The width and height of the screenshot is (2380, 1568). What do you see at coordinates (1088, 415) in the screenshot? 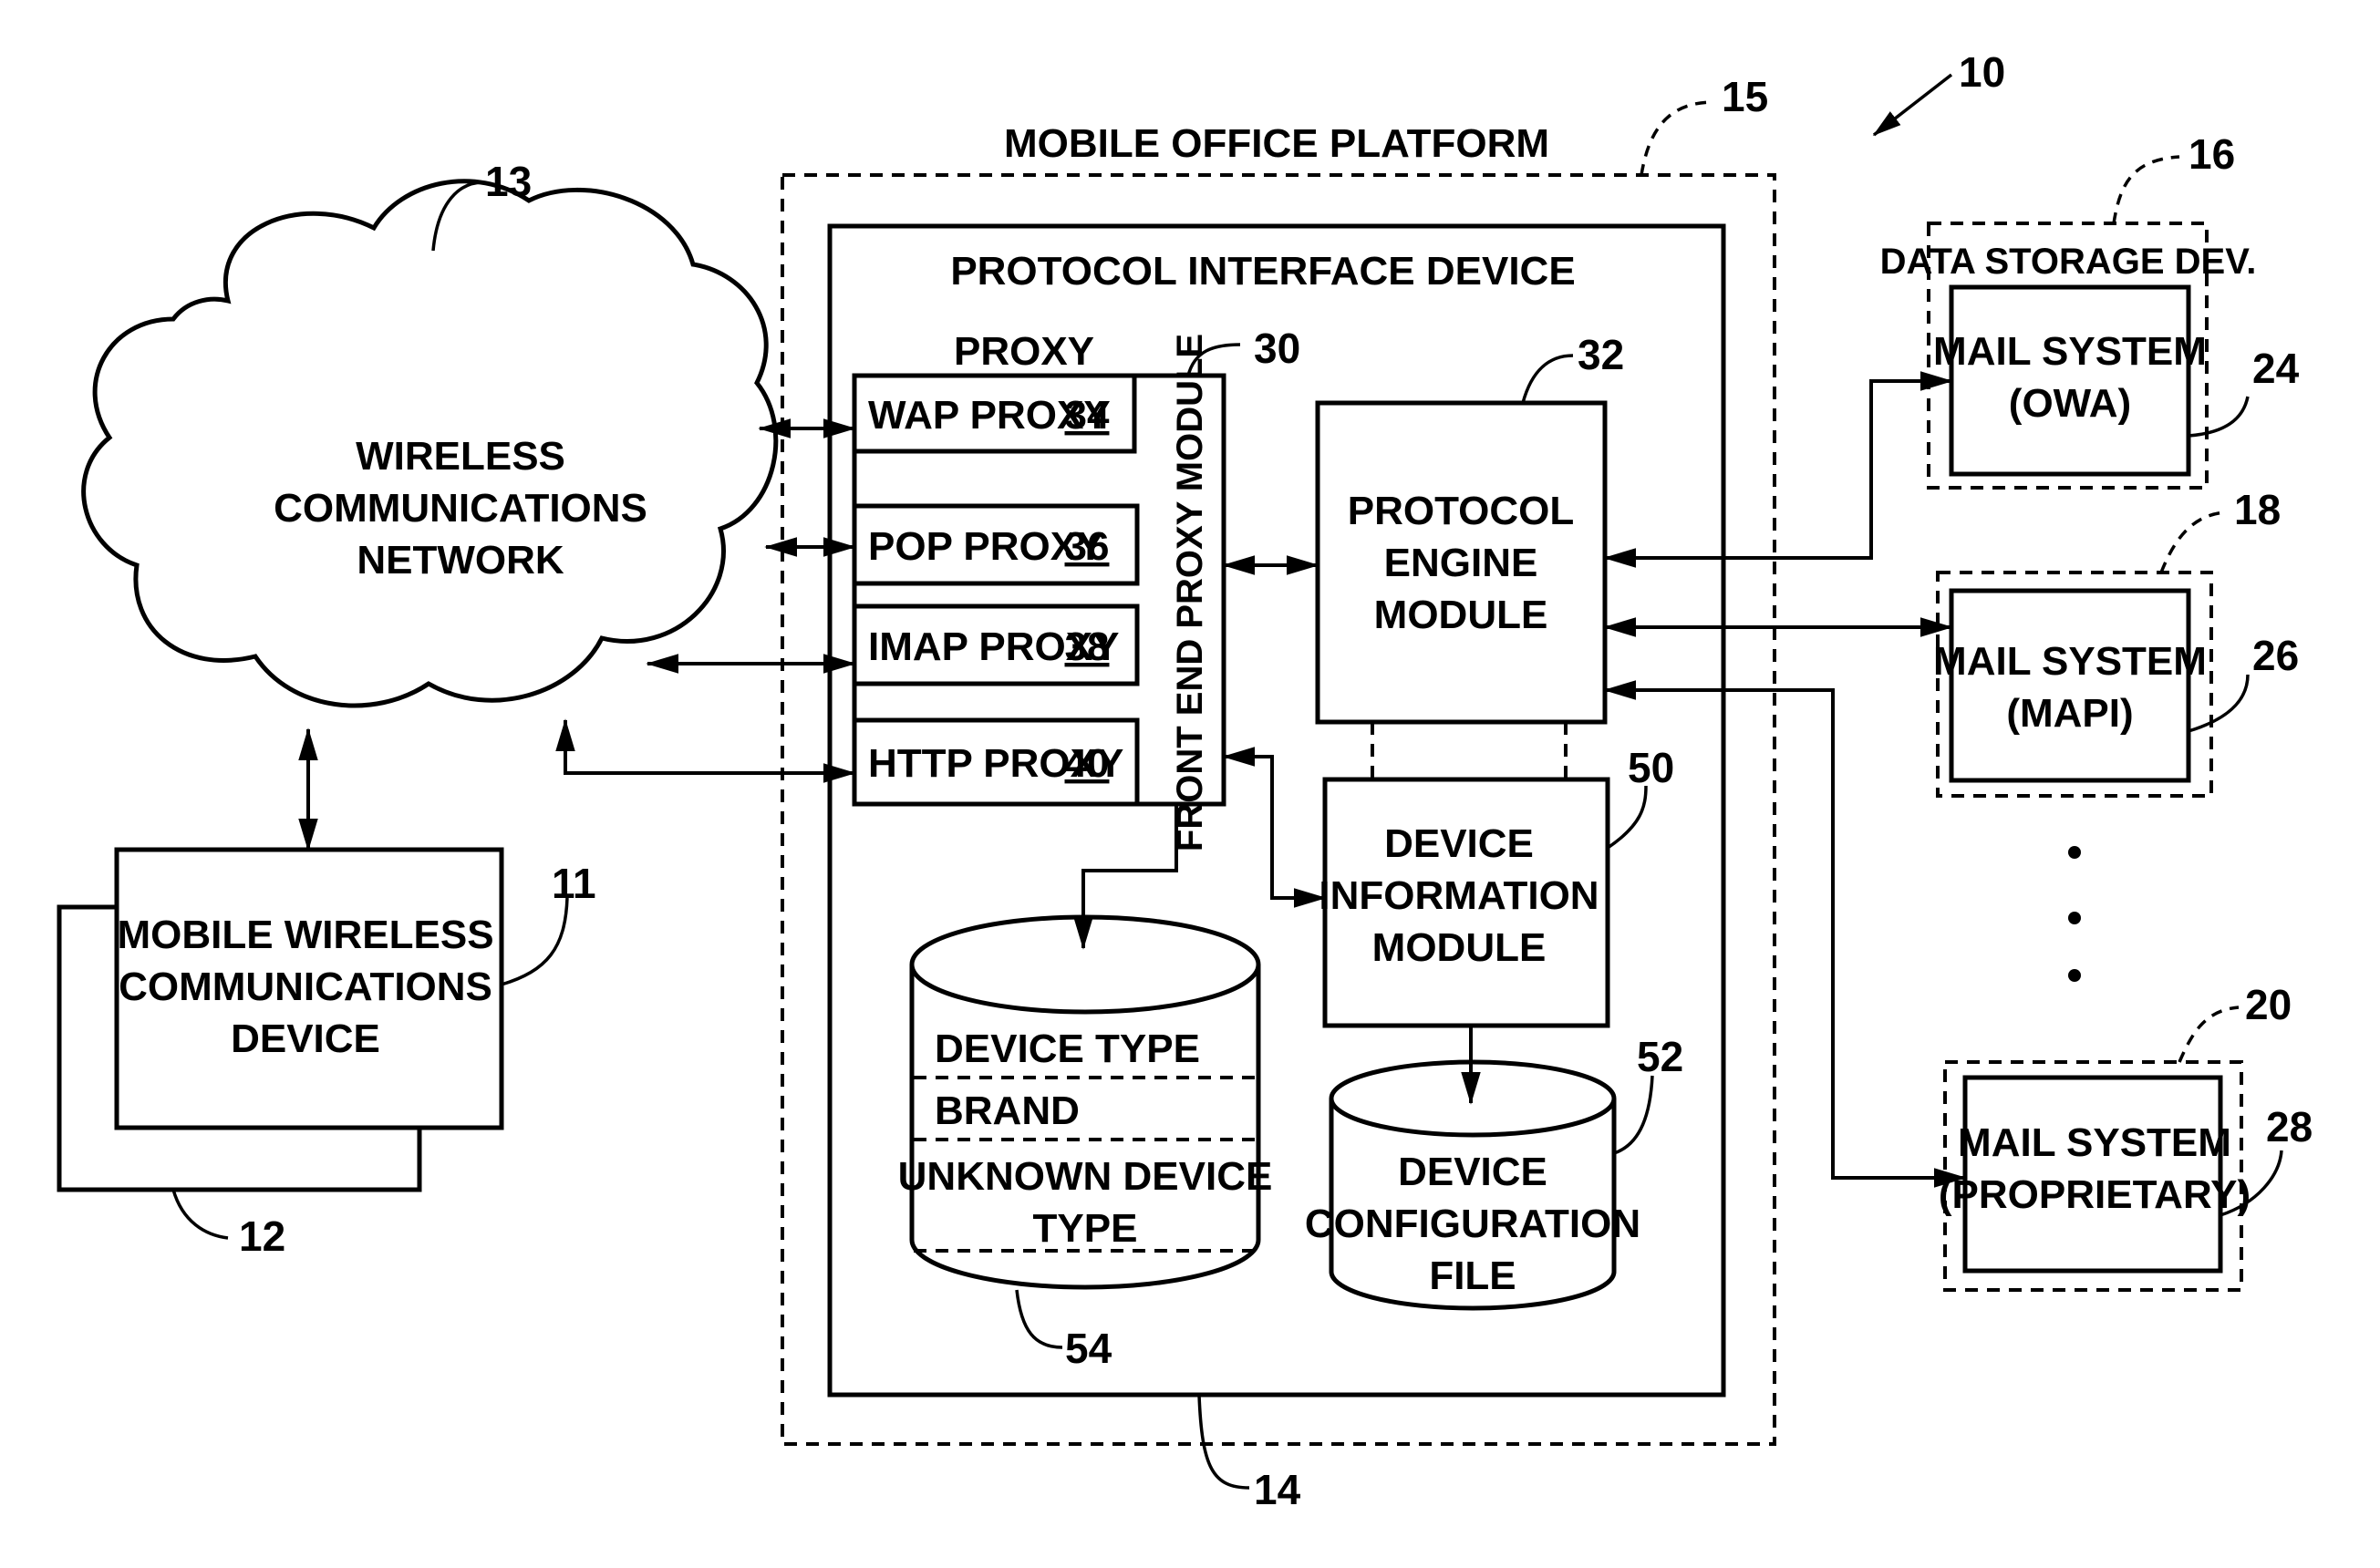
I see `wap-proxy-ref: 34` at bounding box center [1088, 415].